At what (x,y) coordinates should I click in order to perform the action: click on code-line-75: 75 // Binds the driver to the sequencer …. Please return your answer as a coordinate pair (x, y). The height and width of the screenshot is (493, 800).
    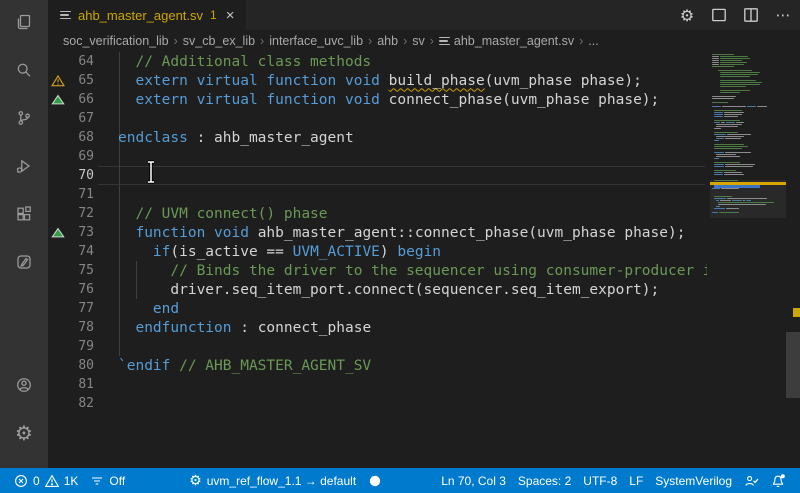
    Looking at the image, I should click on (377, 270).